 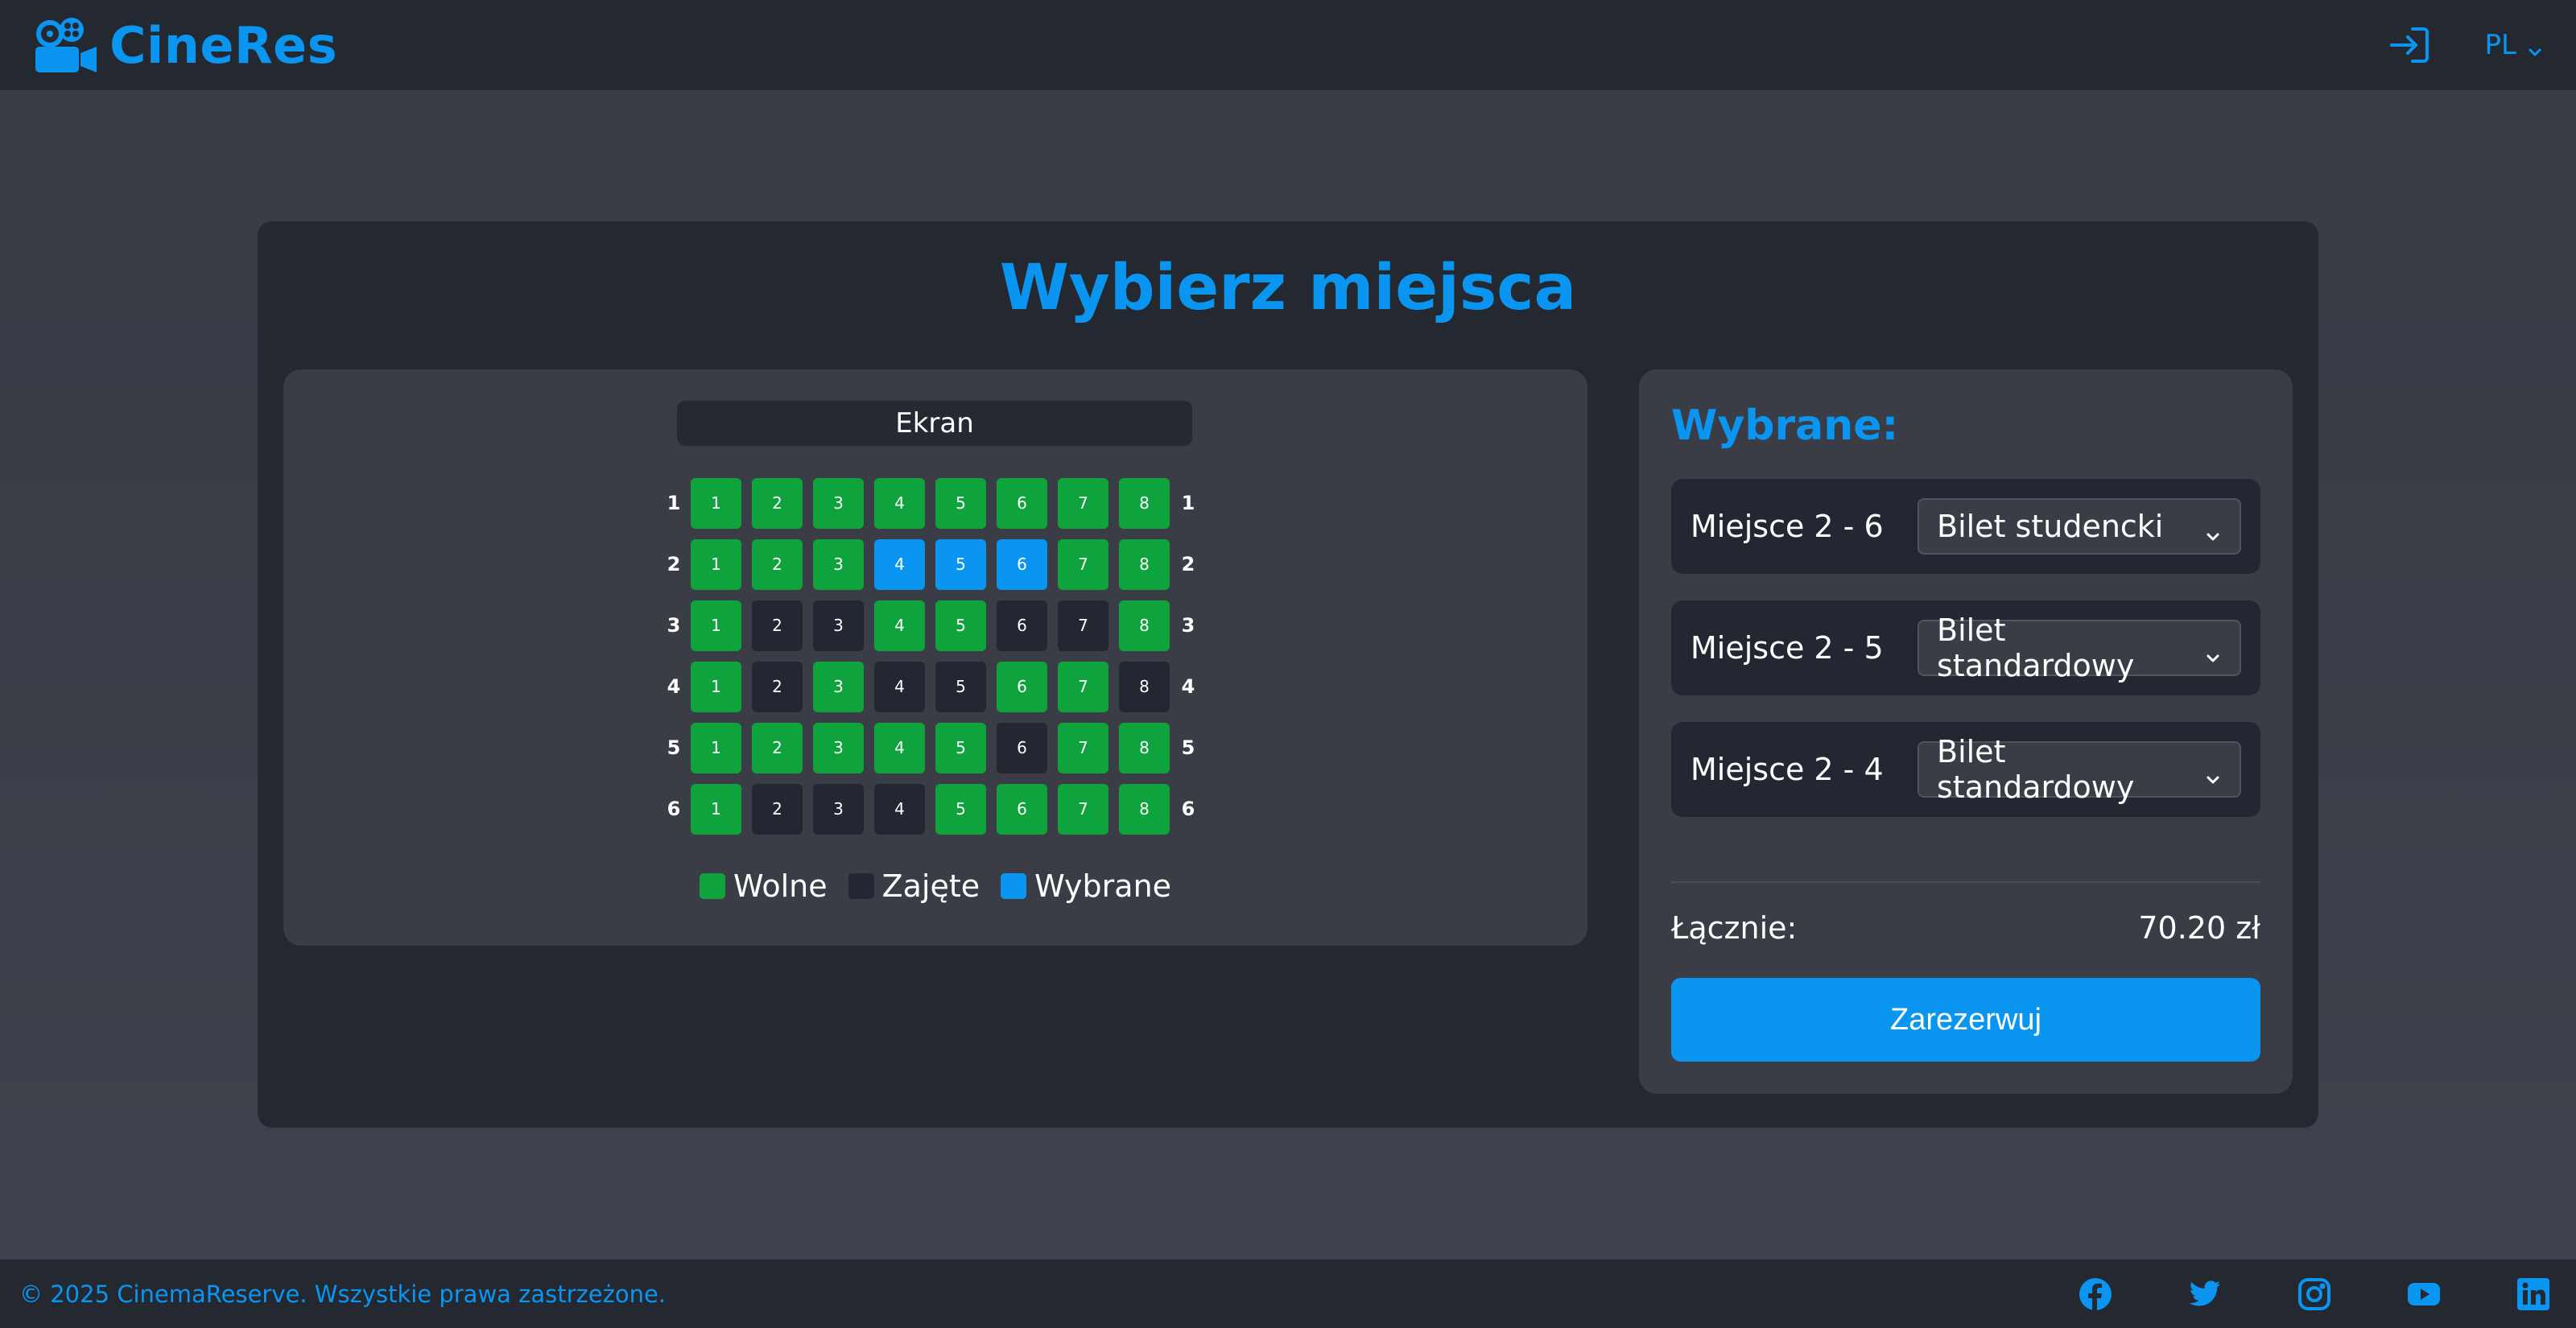 I want to click on sign-in-icon, so click(x=2409, y=45).